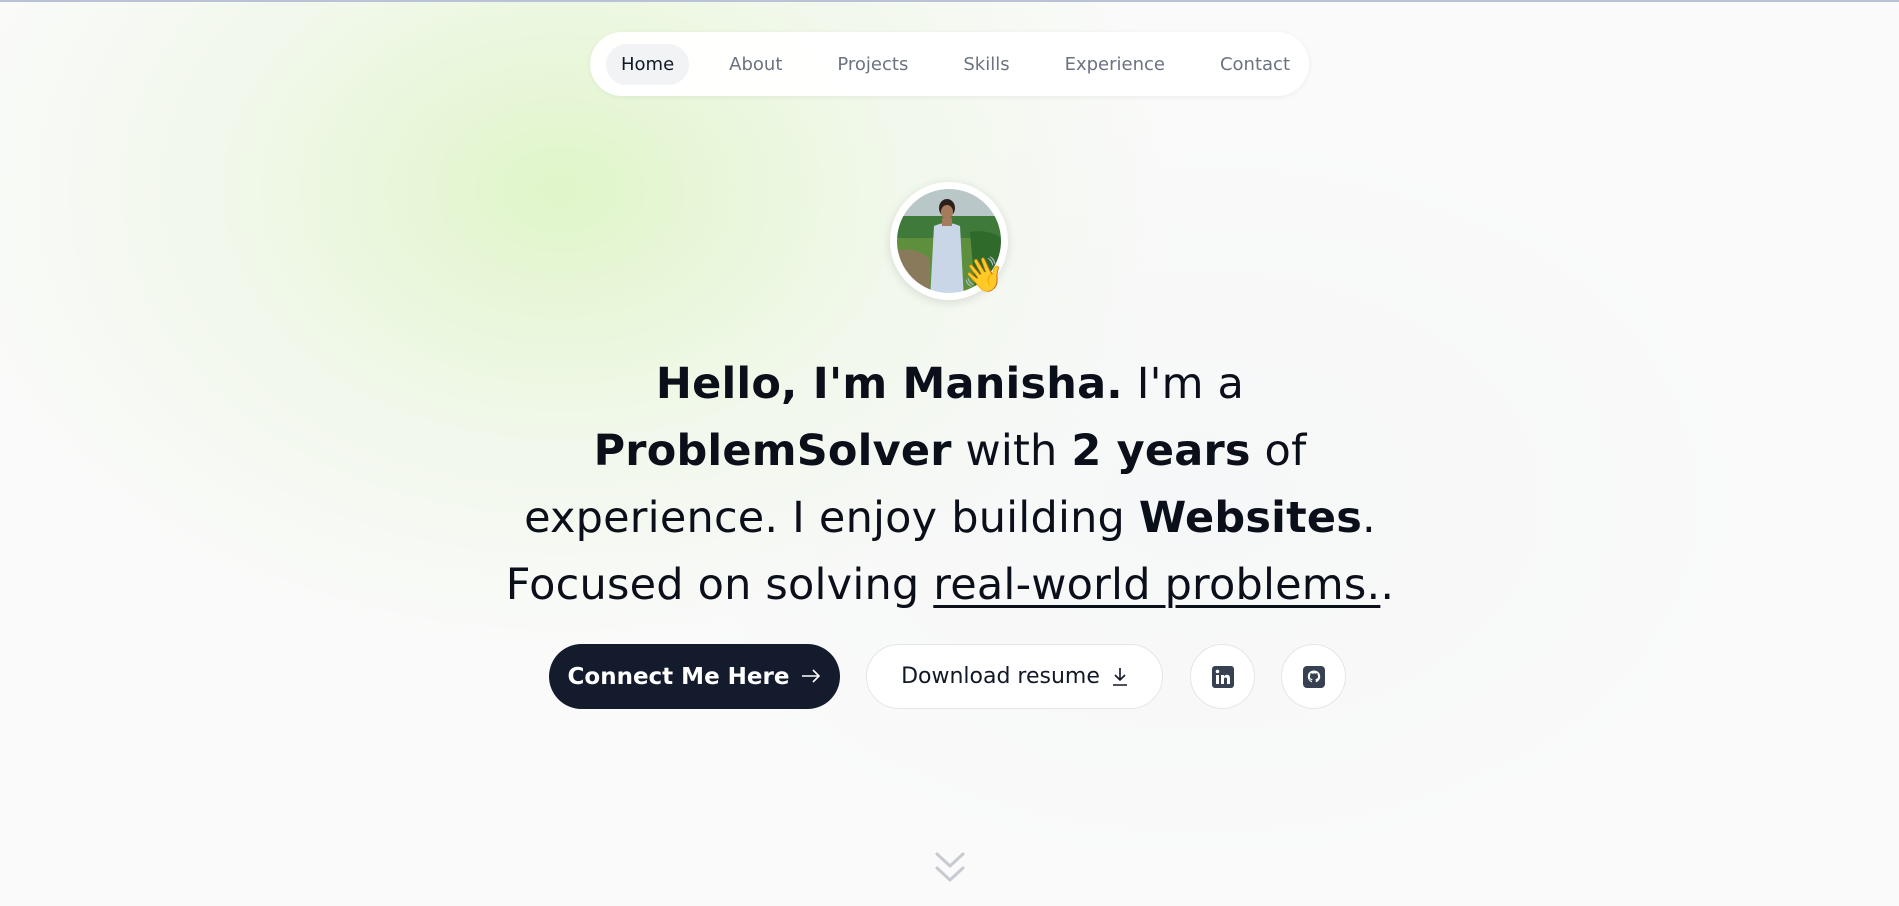 The image size is (1899, 906). I want to click on headline-end: ., so click(1387, 584).